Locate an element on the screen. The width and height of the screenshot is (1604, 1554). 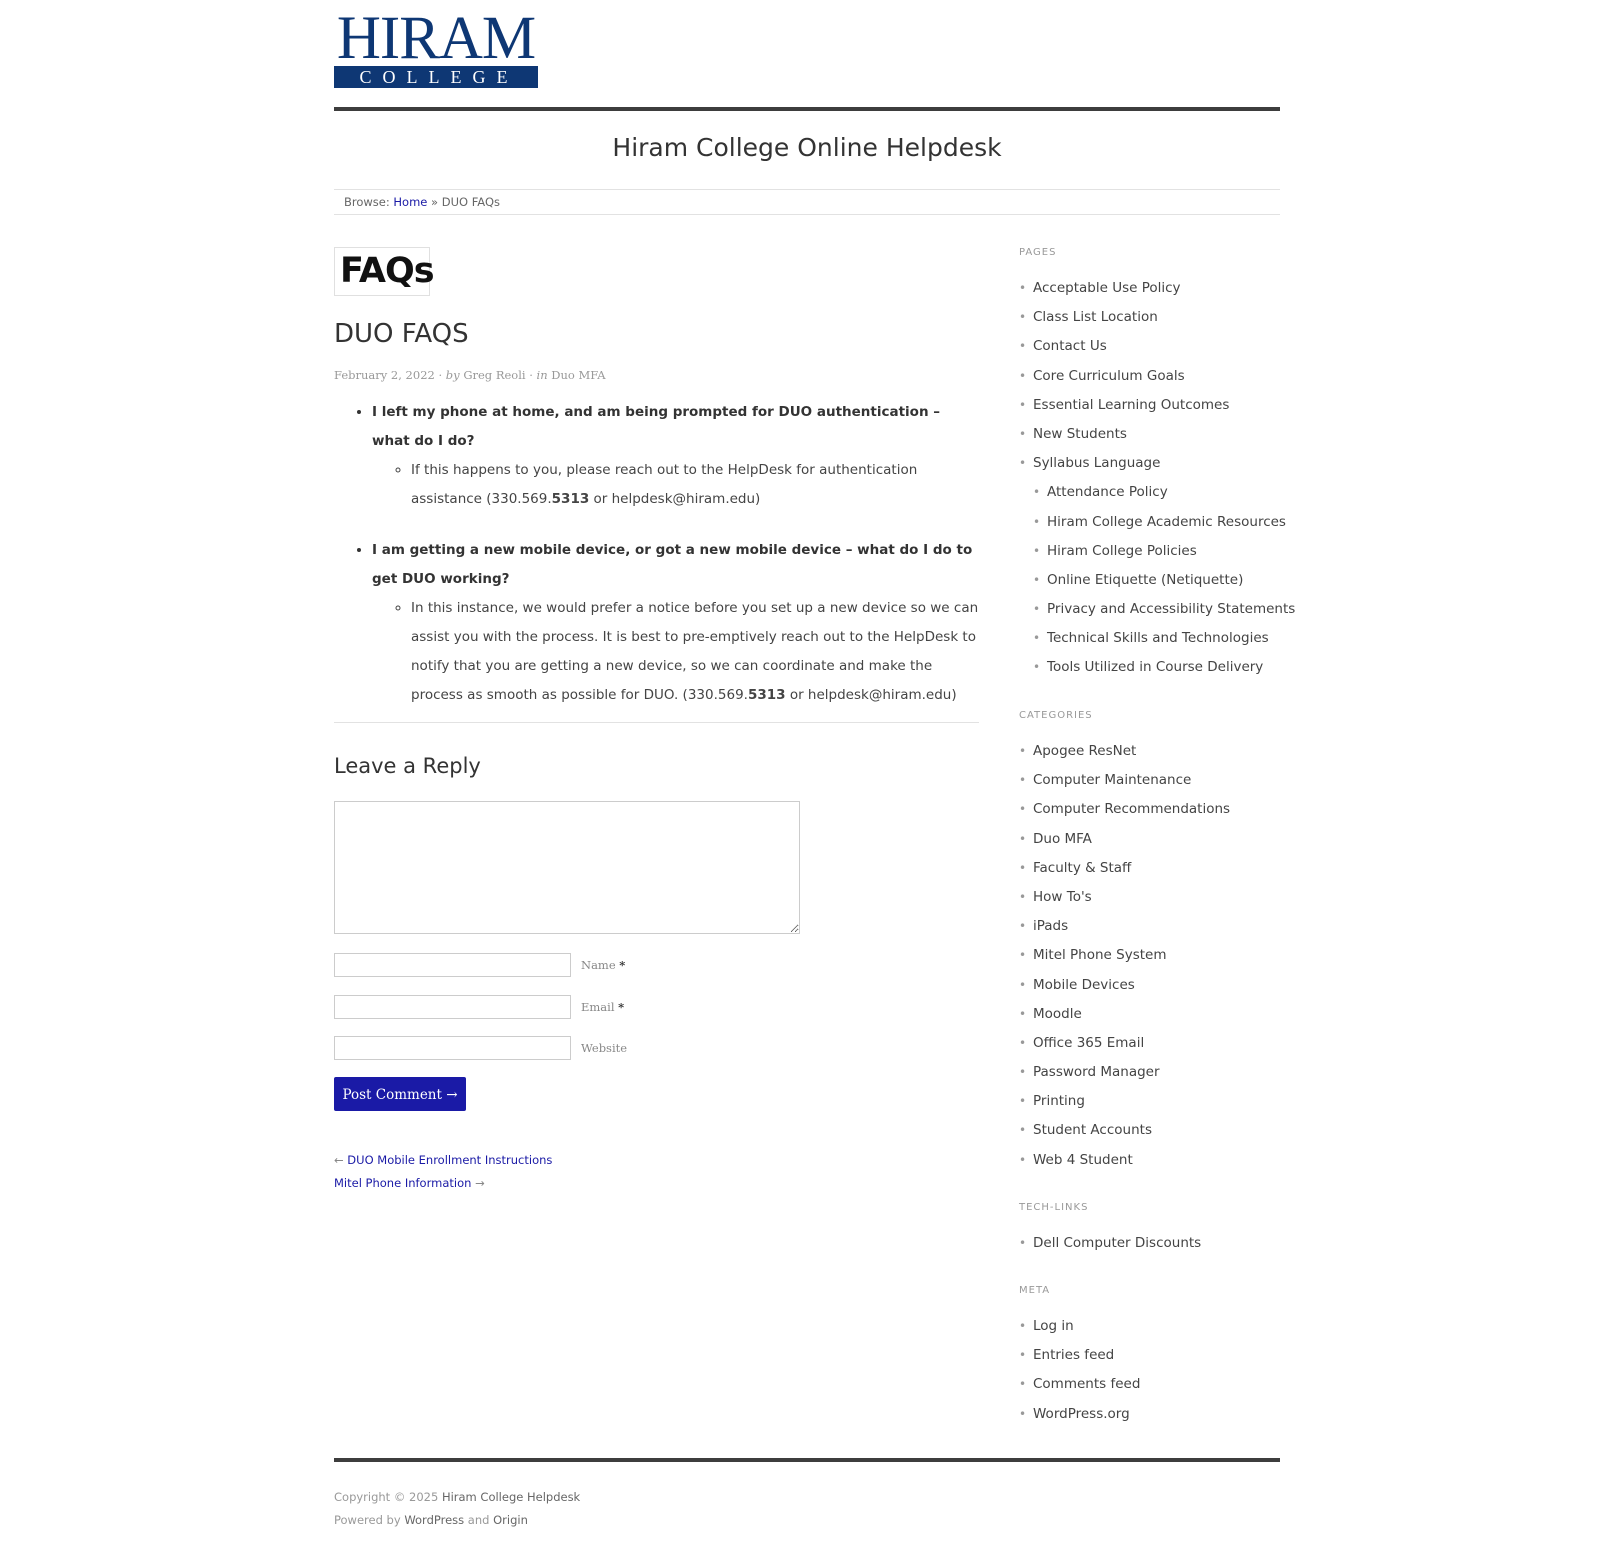
sidebar-page-item: Core Curriculum Goals is located at coordinates (1157, 376).